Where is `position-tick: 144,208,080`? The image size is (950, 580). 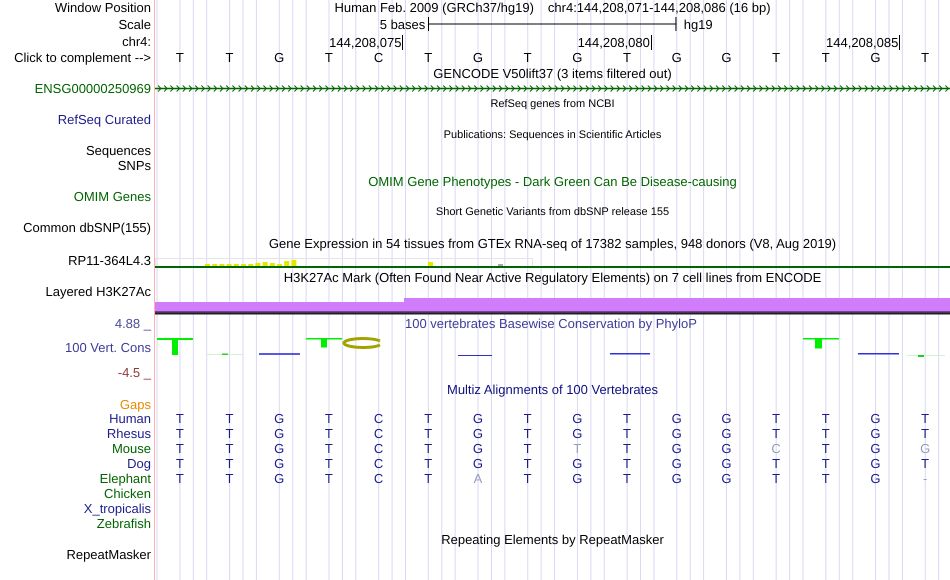 position-tick: 144,208,080 is located at coordinates (615, 42).